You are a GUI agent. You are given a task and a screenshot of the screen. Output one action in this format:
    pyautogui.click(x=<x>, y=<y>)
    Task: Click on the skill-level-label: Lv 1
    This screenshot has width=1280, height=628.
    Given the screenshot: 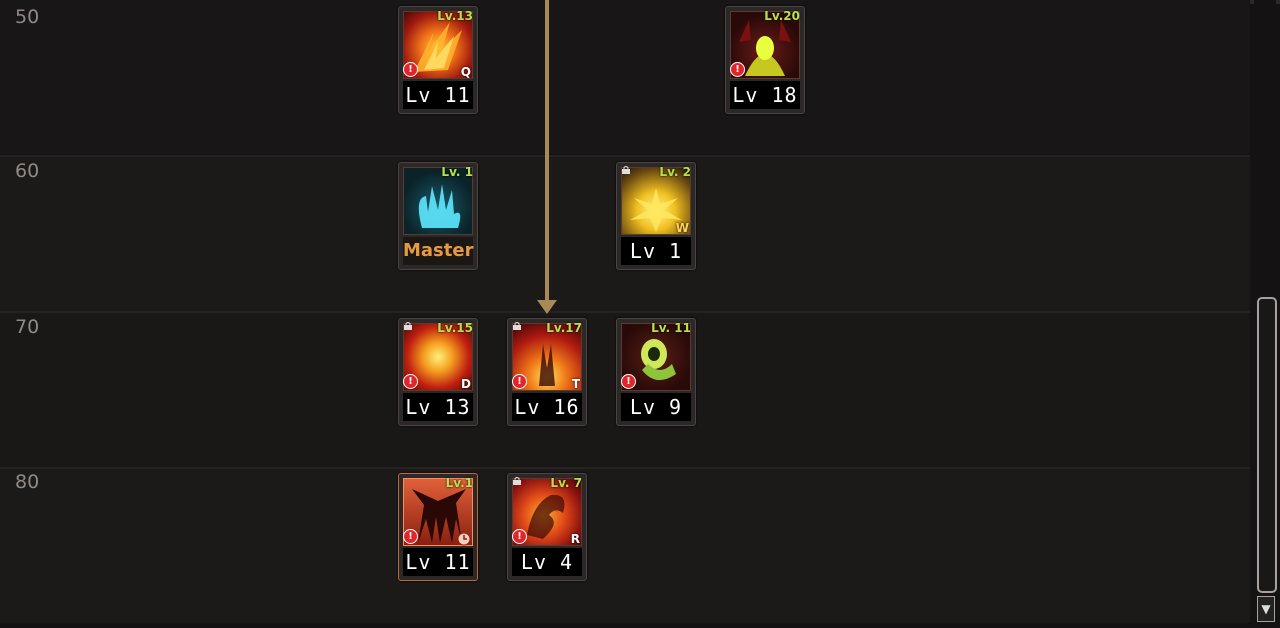 What is the action you would take?
    pyautogui.click(x=656, y=251)
    